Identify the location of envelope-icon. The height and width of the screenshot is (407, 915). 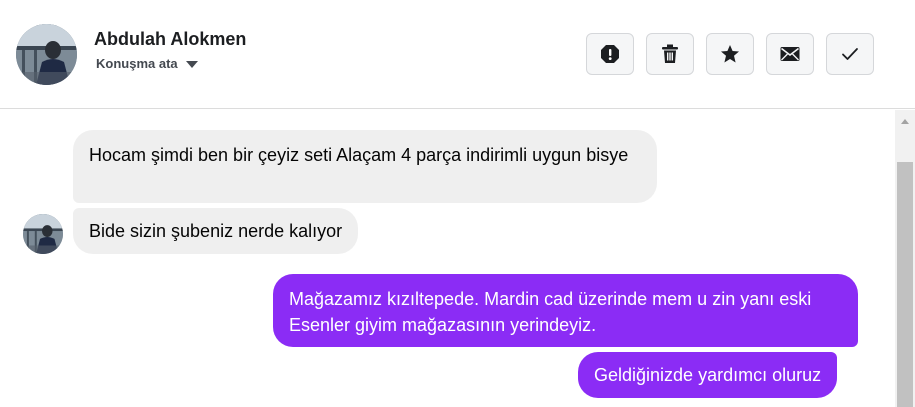
(790, 54).